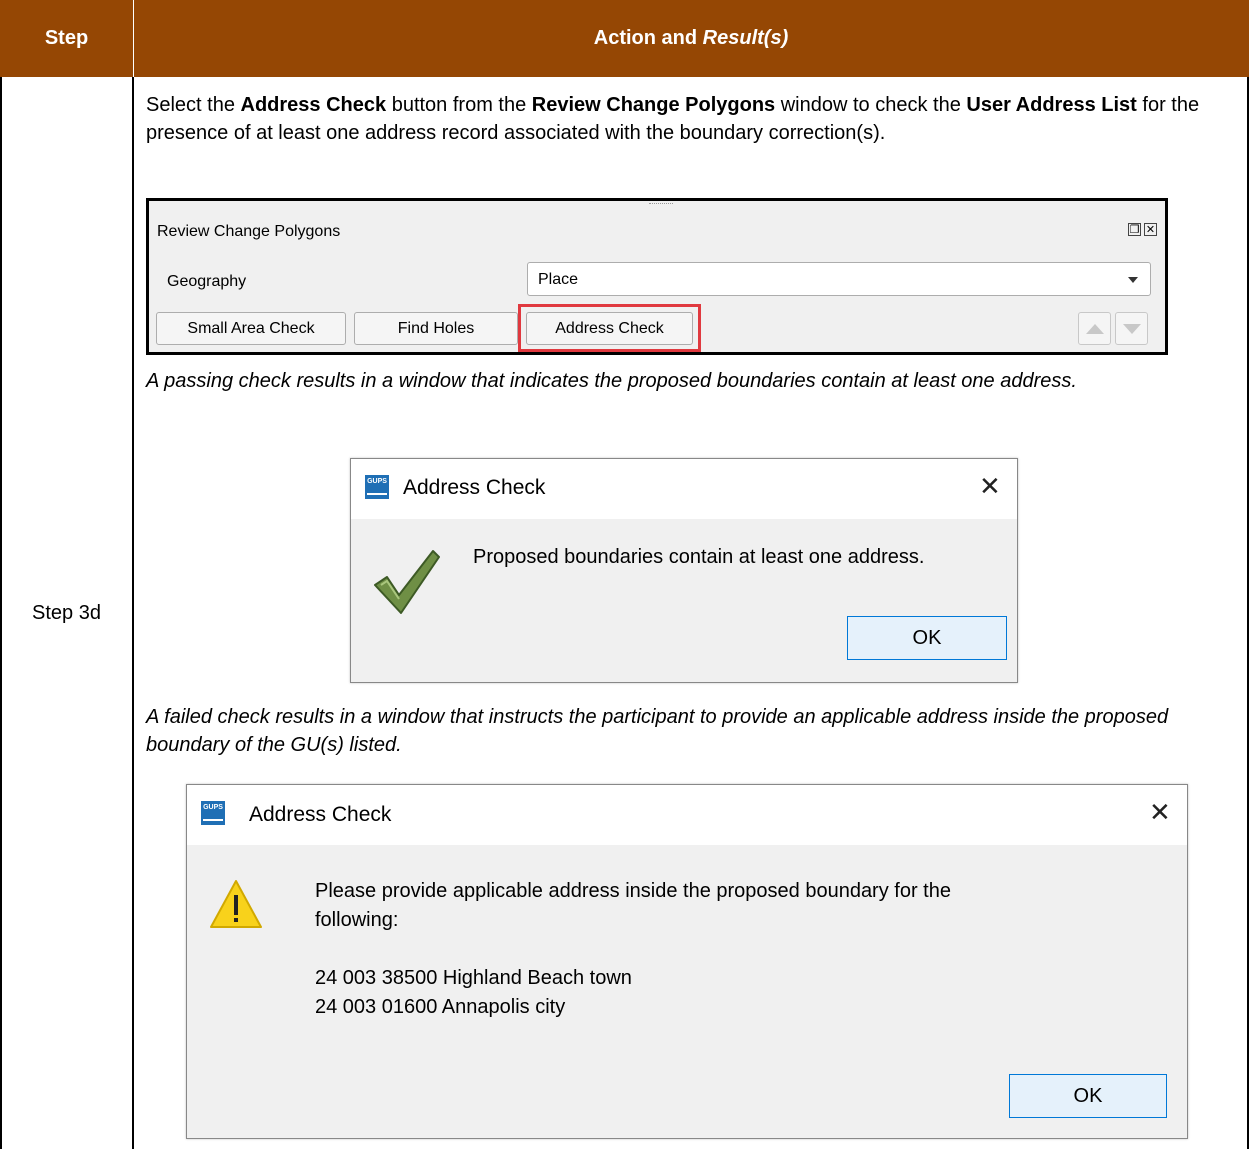 This screenshot has height=1149, width=1249. I want to click on arrow-down-icon, so click(1132, 329).